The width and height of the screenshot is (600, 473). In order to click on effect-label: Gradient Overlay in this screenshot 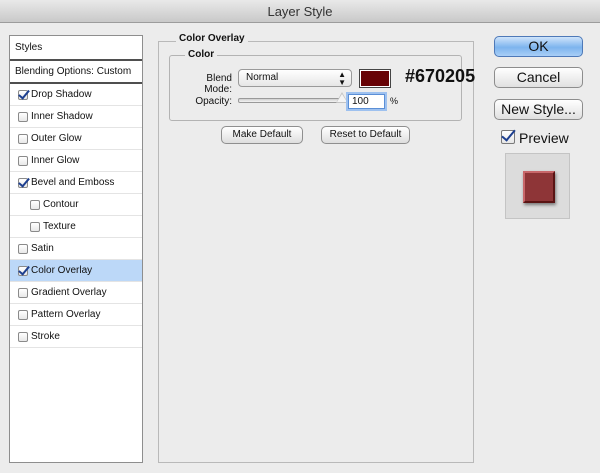, I will do `click(69, 292)`.